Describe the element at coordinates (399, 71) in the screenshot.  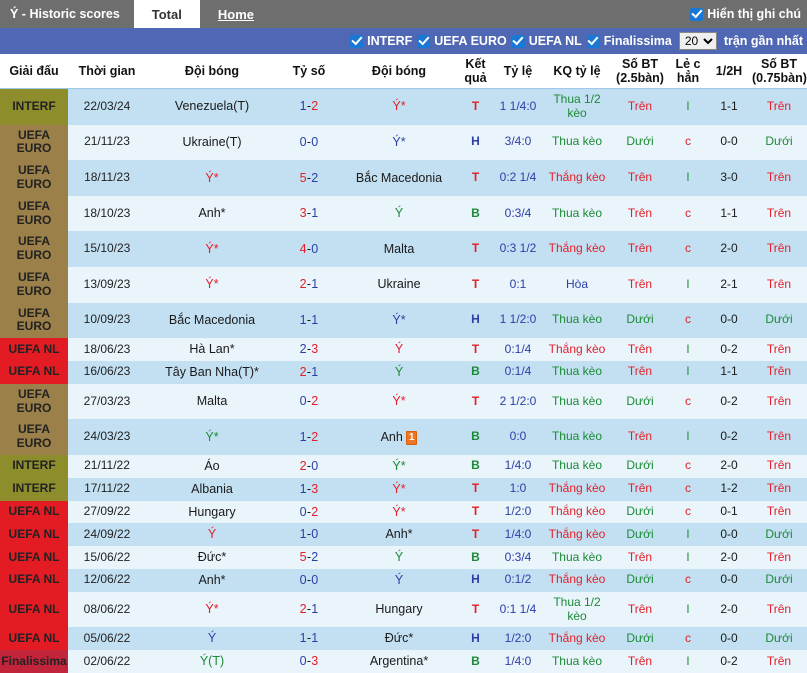
I see `col-header-away-team: Đội bóng` at that location.